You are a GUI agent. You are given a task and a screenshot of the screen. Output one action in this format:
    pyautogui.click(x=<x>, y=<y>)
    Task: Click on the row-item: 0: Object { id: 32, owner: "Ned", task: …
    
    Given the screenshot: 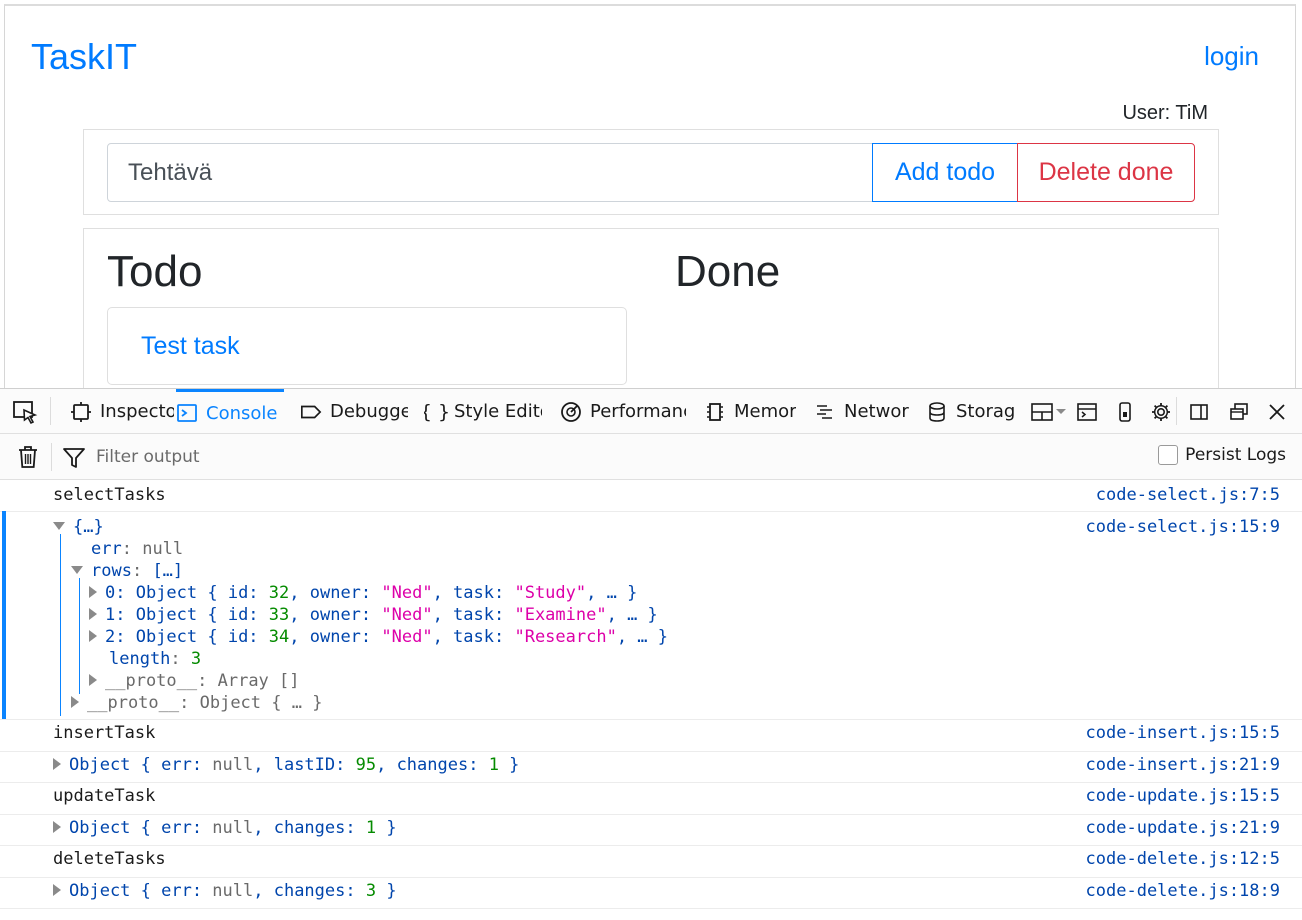 What is the action you would take?
    pyautogui.click(x=363, y=593)
    